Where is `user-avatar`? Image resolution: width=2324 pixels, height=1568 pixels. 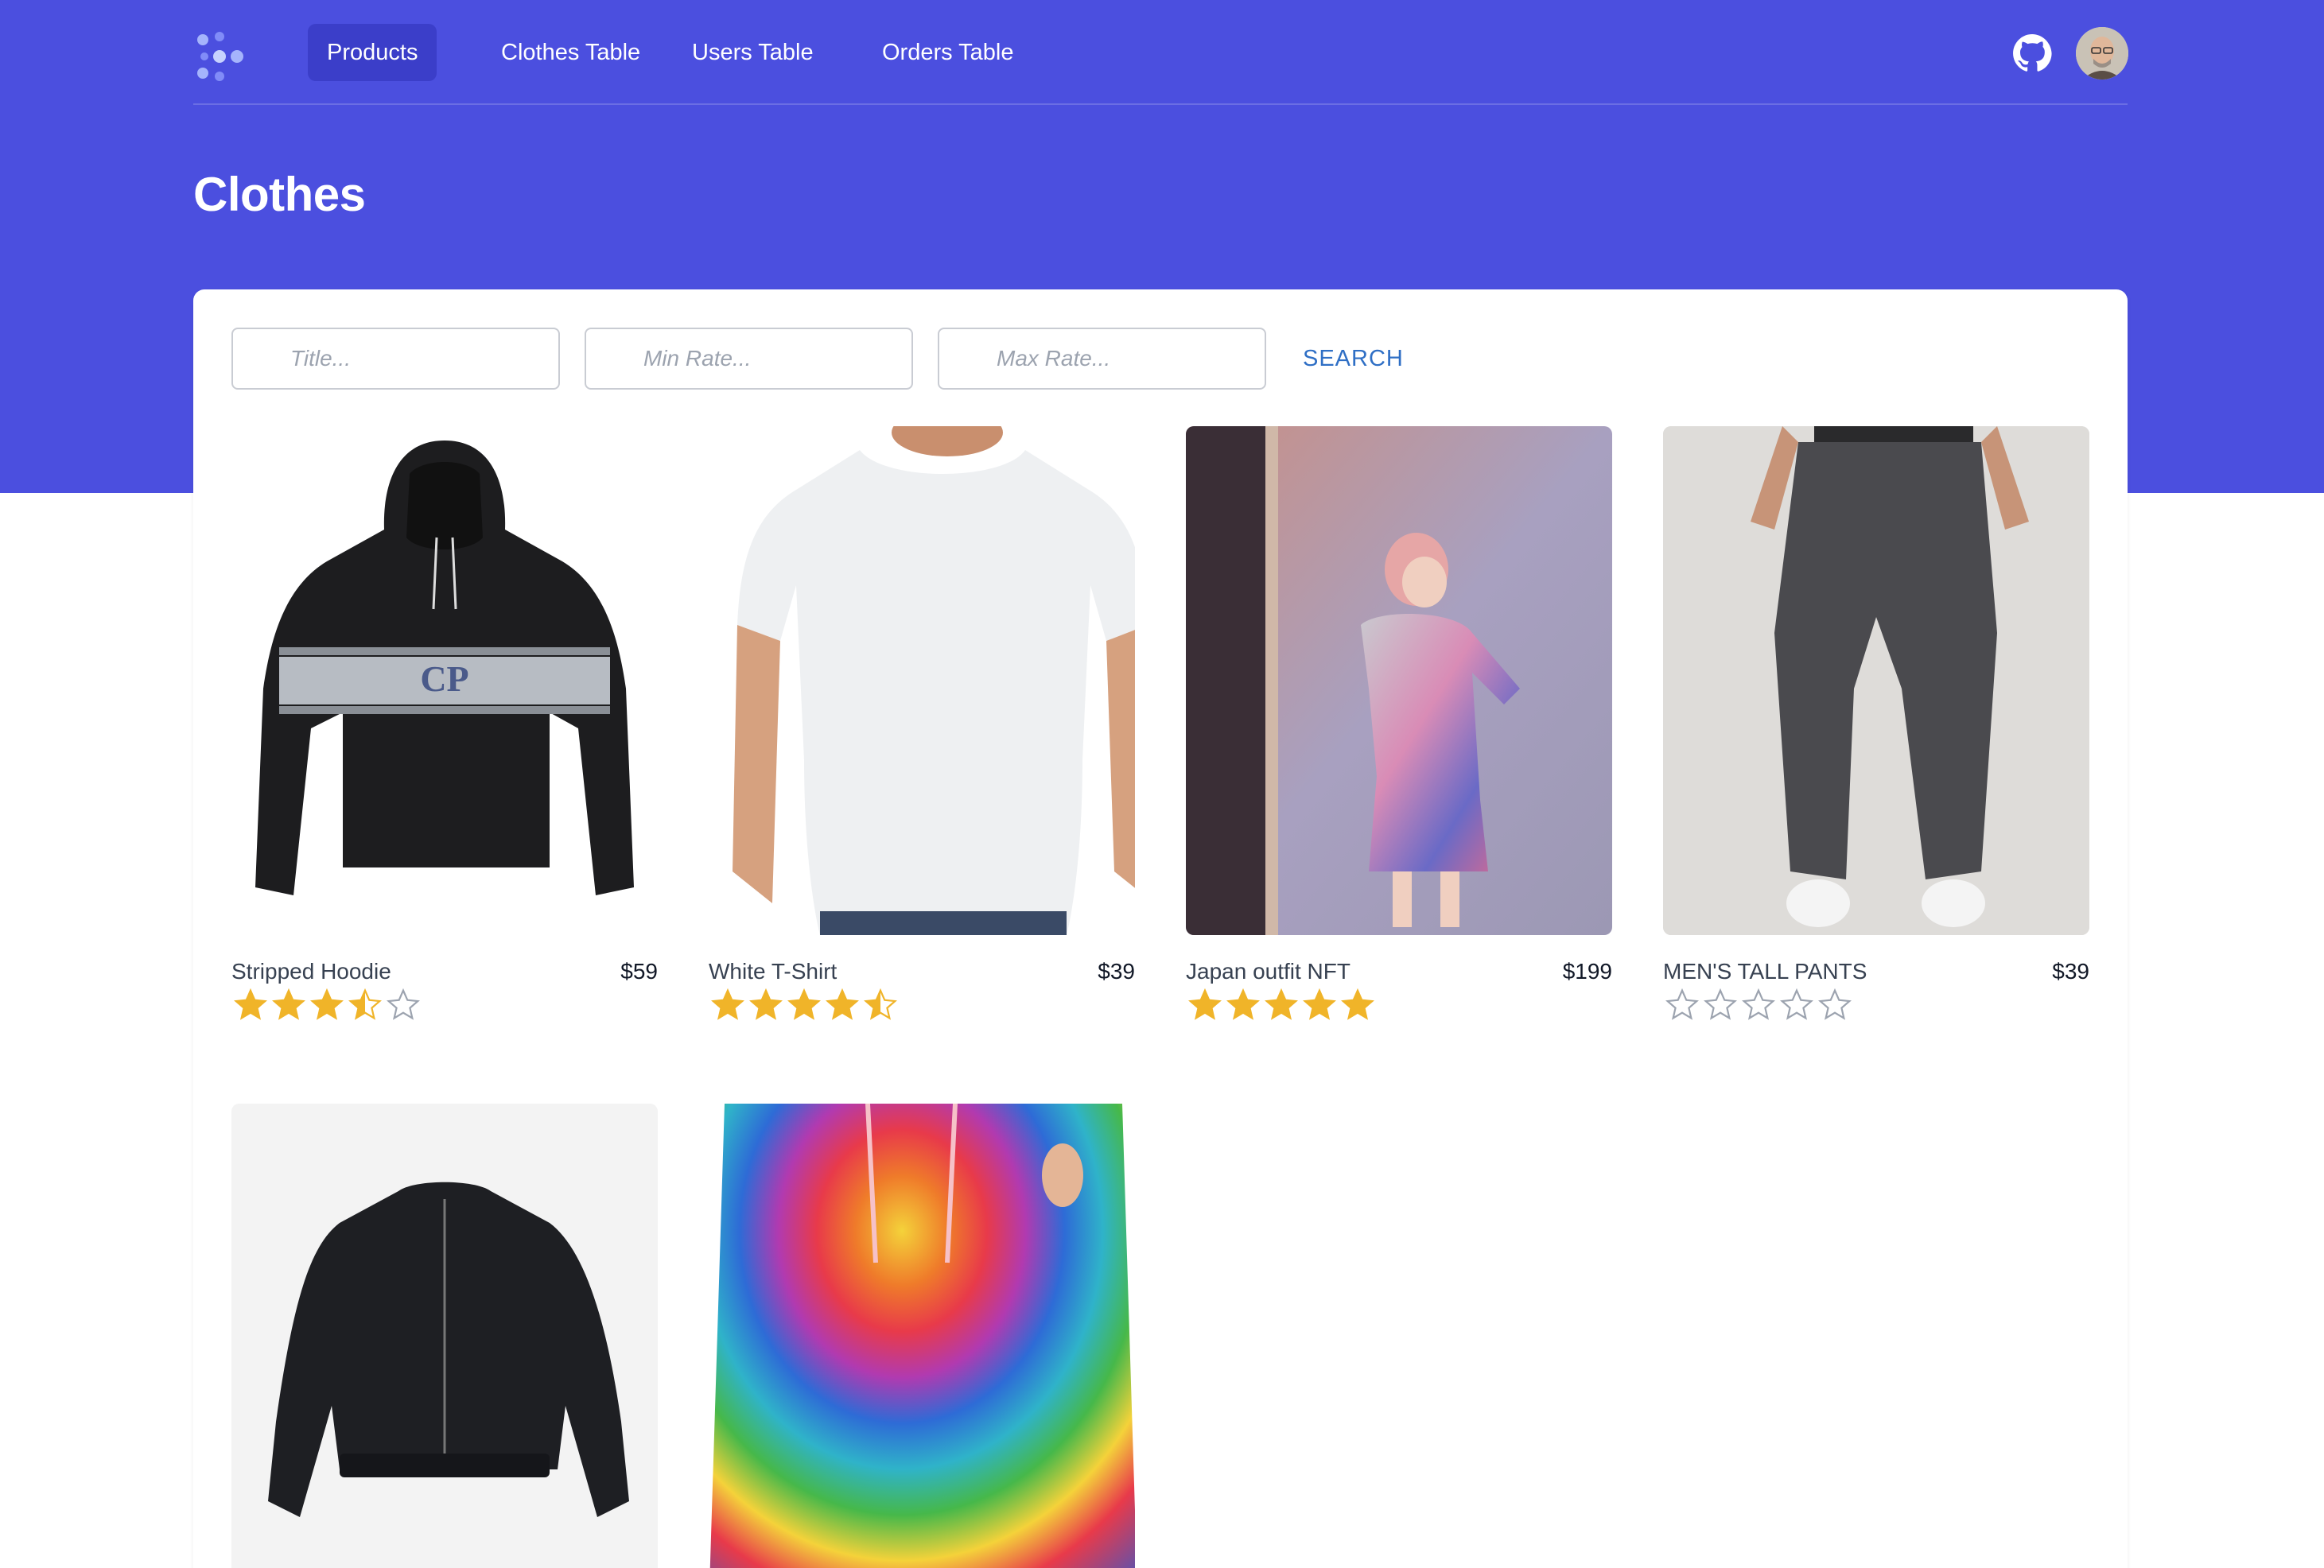 user-avatar is located at coordinates (2102, 54).